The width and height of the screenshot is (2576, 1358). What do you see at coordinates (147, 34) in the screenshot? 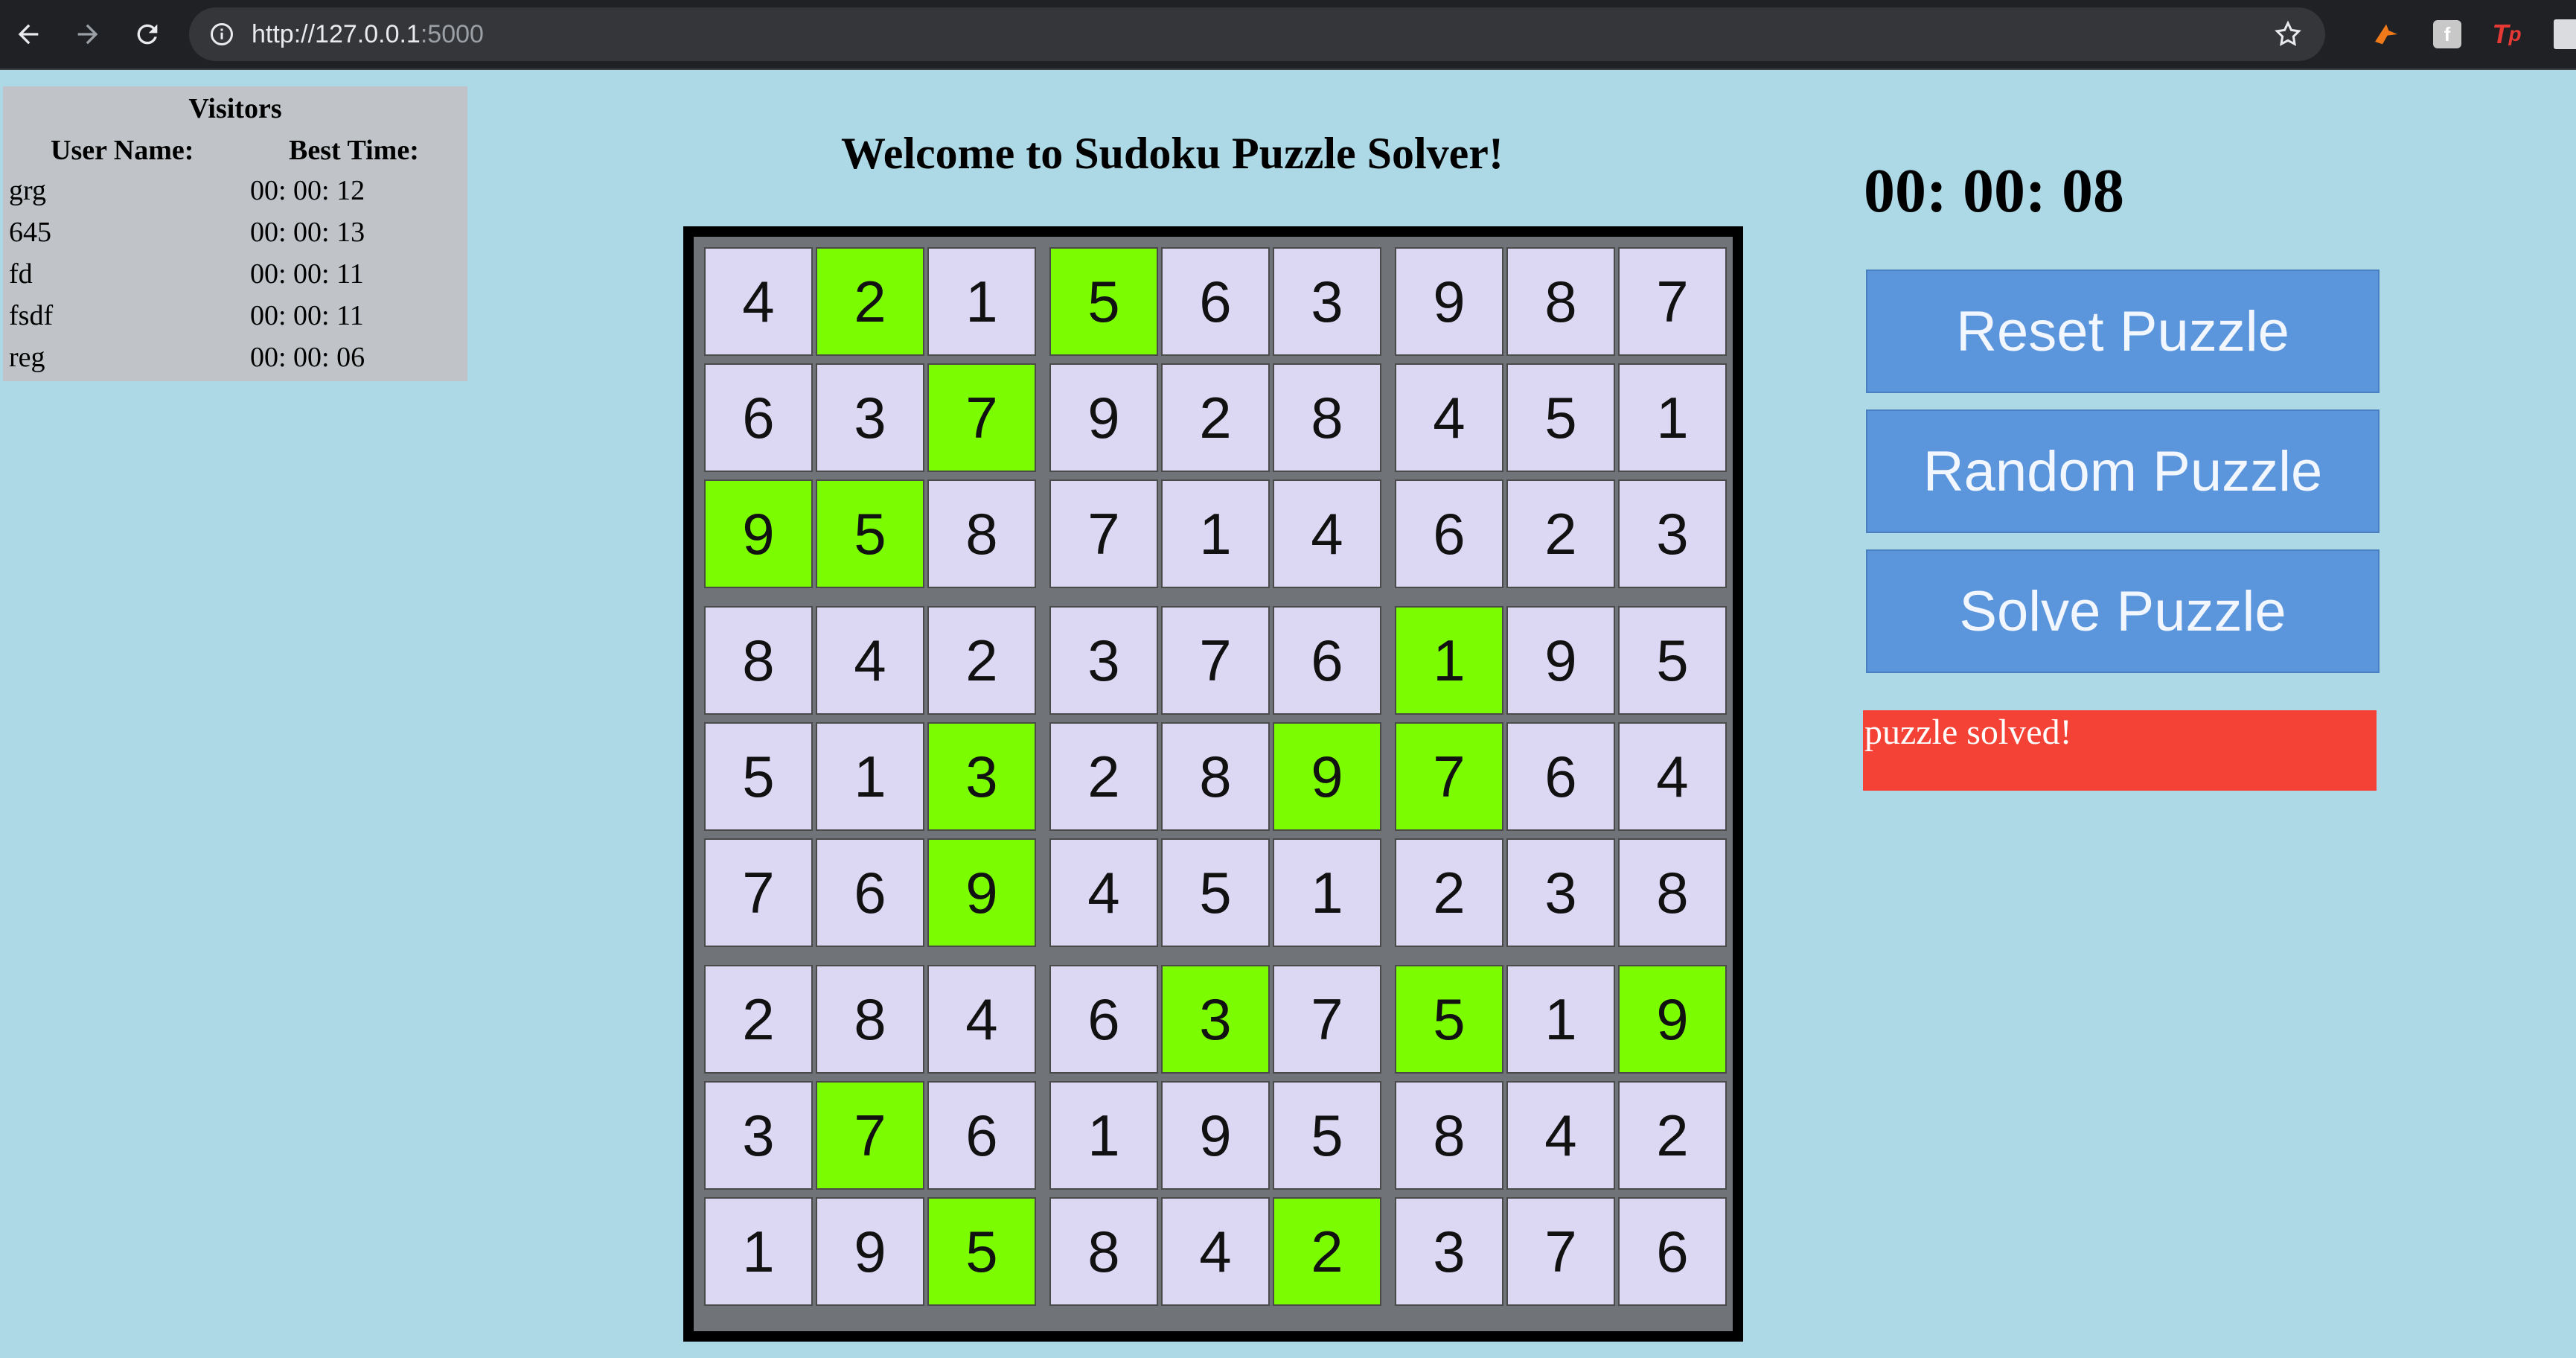
I see `reload-button` at bounding box center [147, 34].